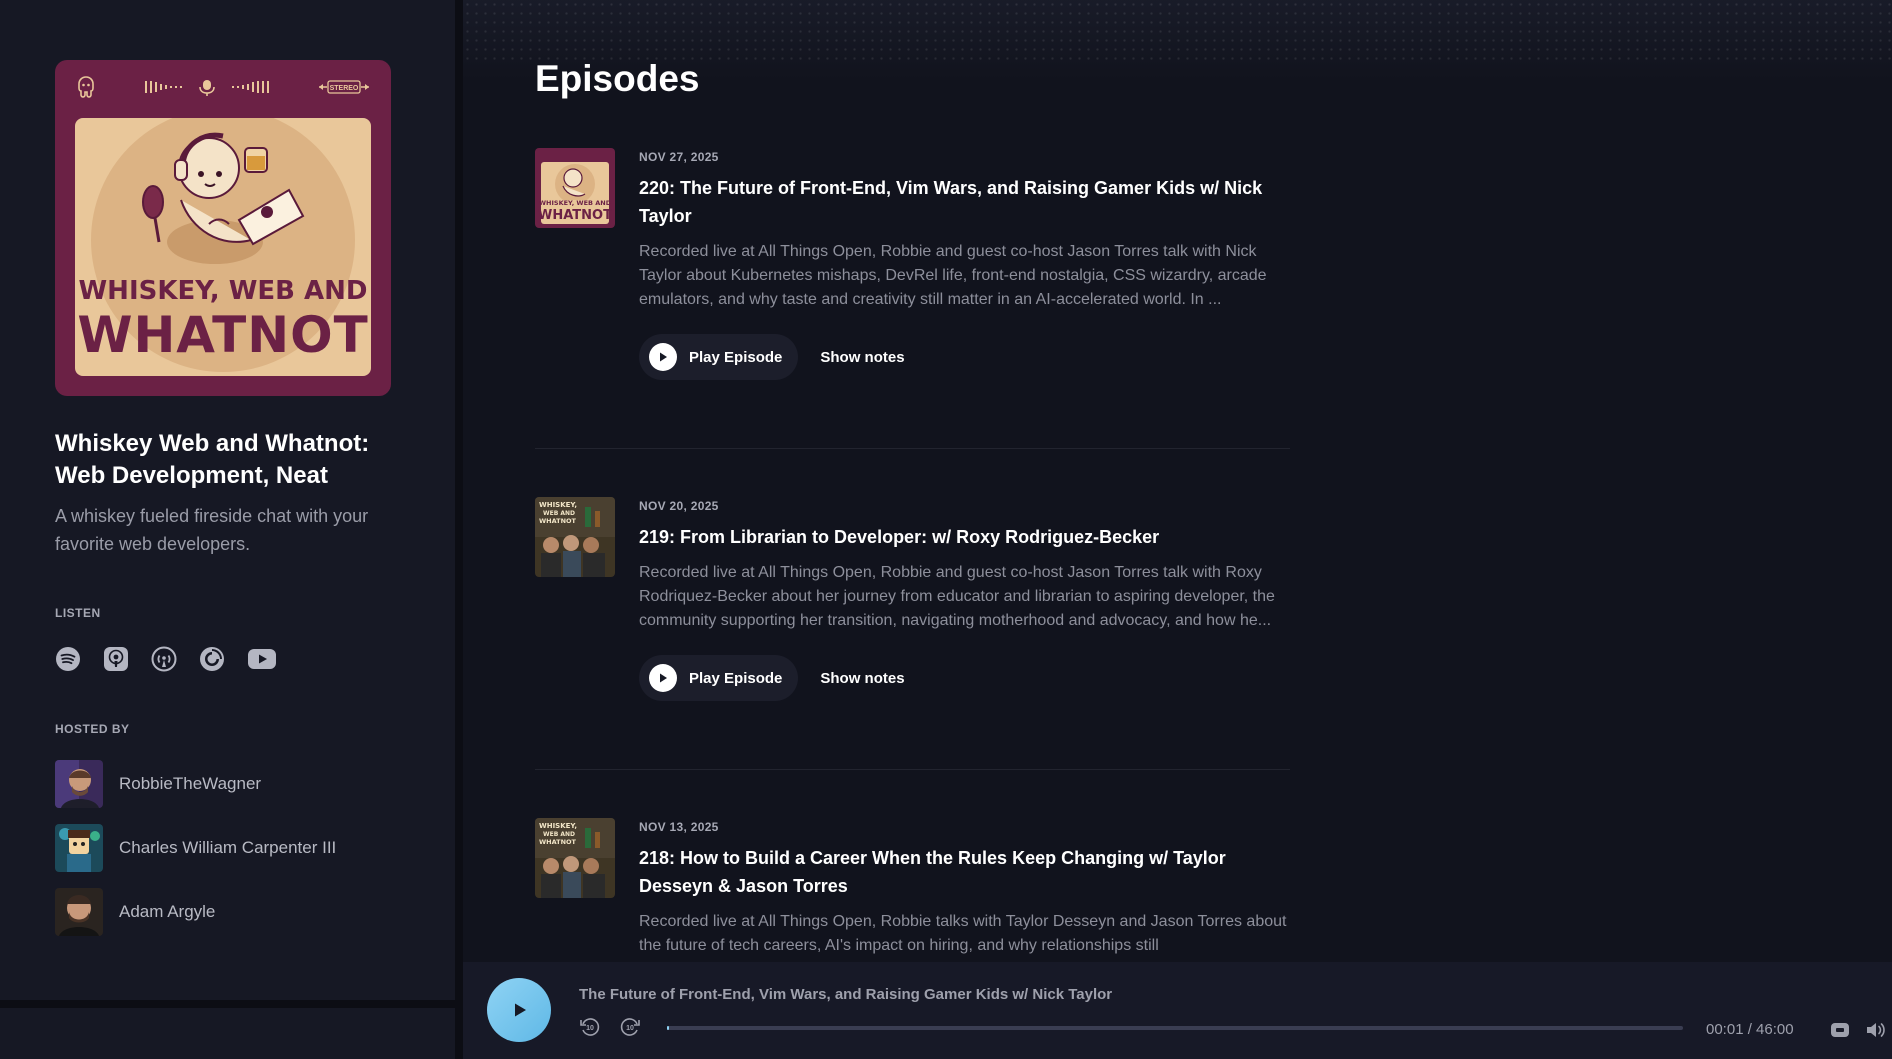  I want to click on player-play-button, so click(519, 1010).